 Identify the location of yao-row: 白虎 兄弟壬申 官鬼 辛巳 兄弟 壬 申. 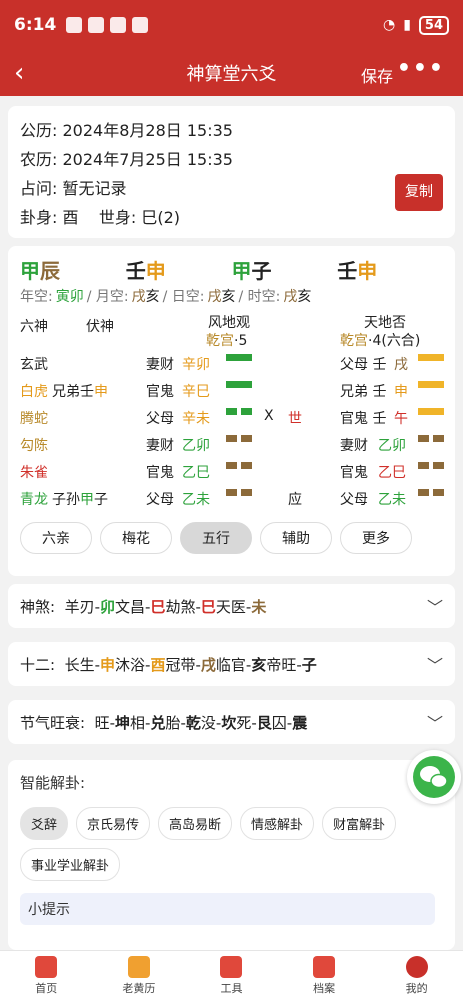
(232, 390).